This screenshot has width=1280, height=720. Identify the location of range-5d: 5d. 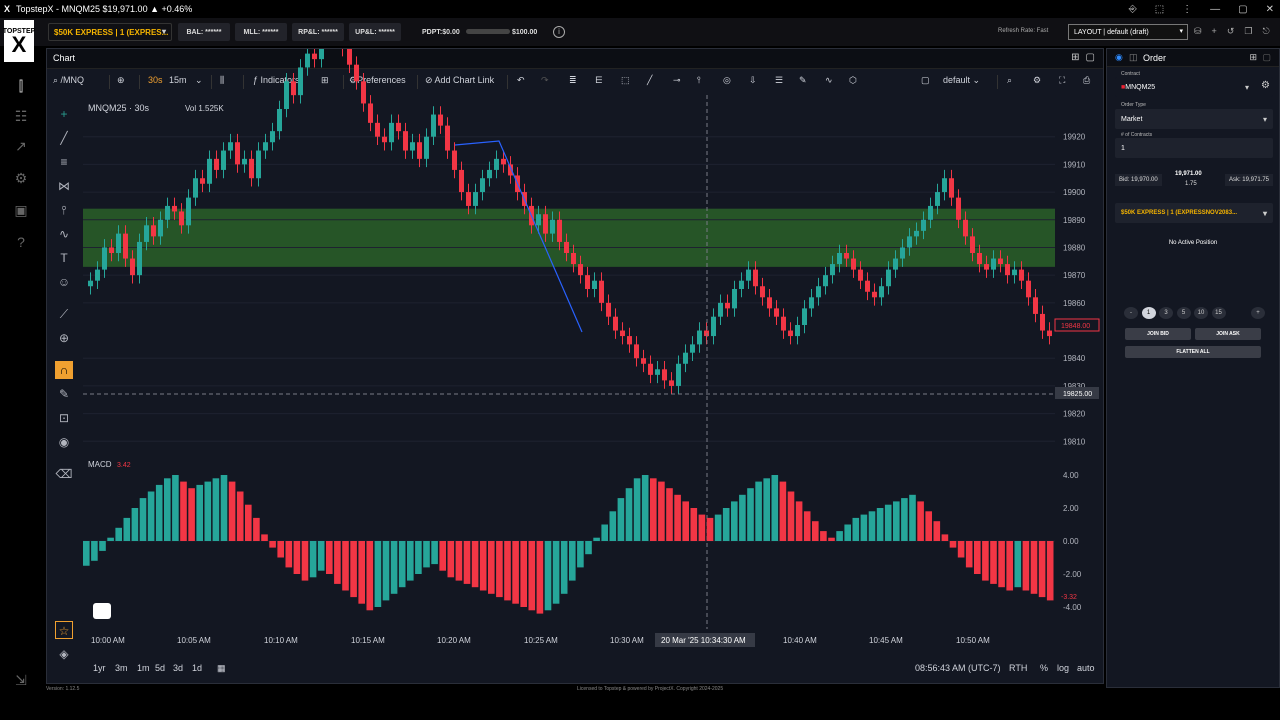
(160, 668).